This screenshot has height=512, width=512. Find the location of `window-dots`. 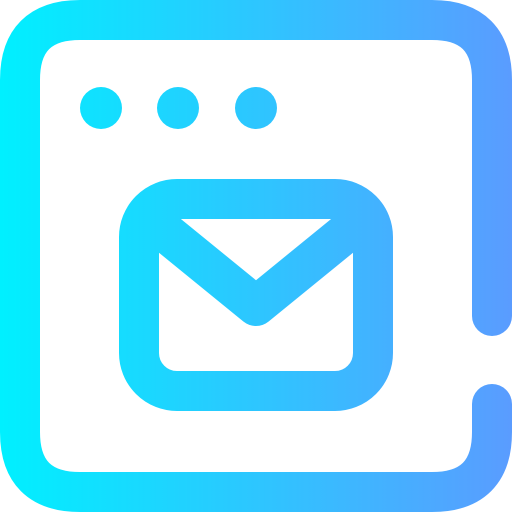

window-dots is located at coordinates (178, 108).